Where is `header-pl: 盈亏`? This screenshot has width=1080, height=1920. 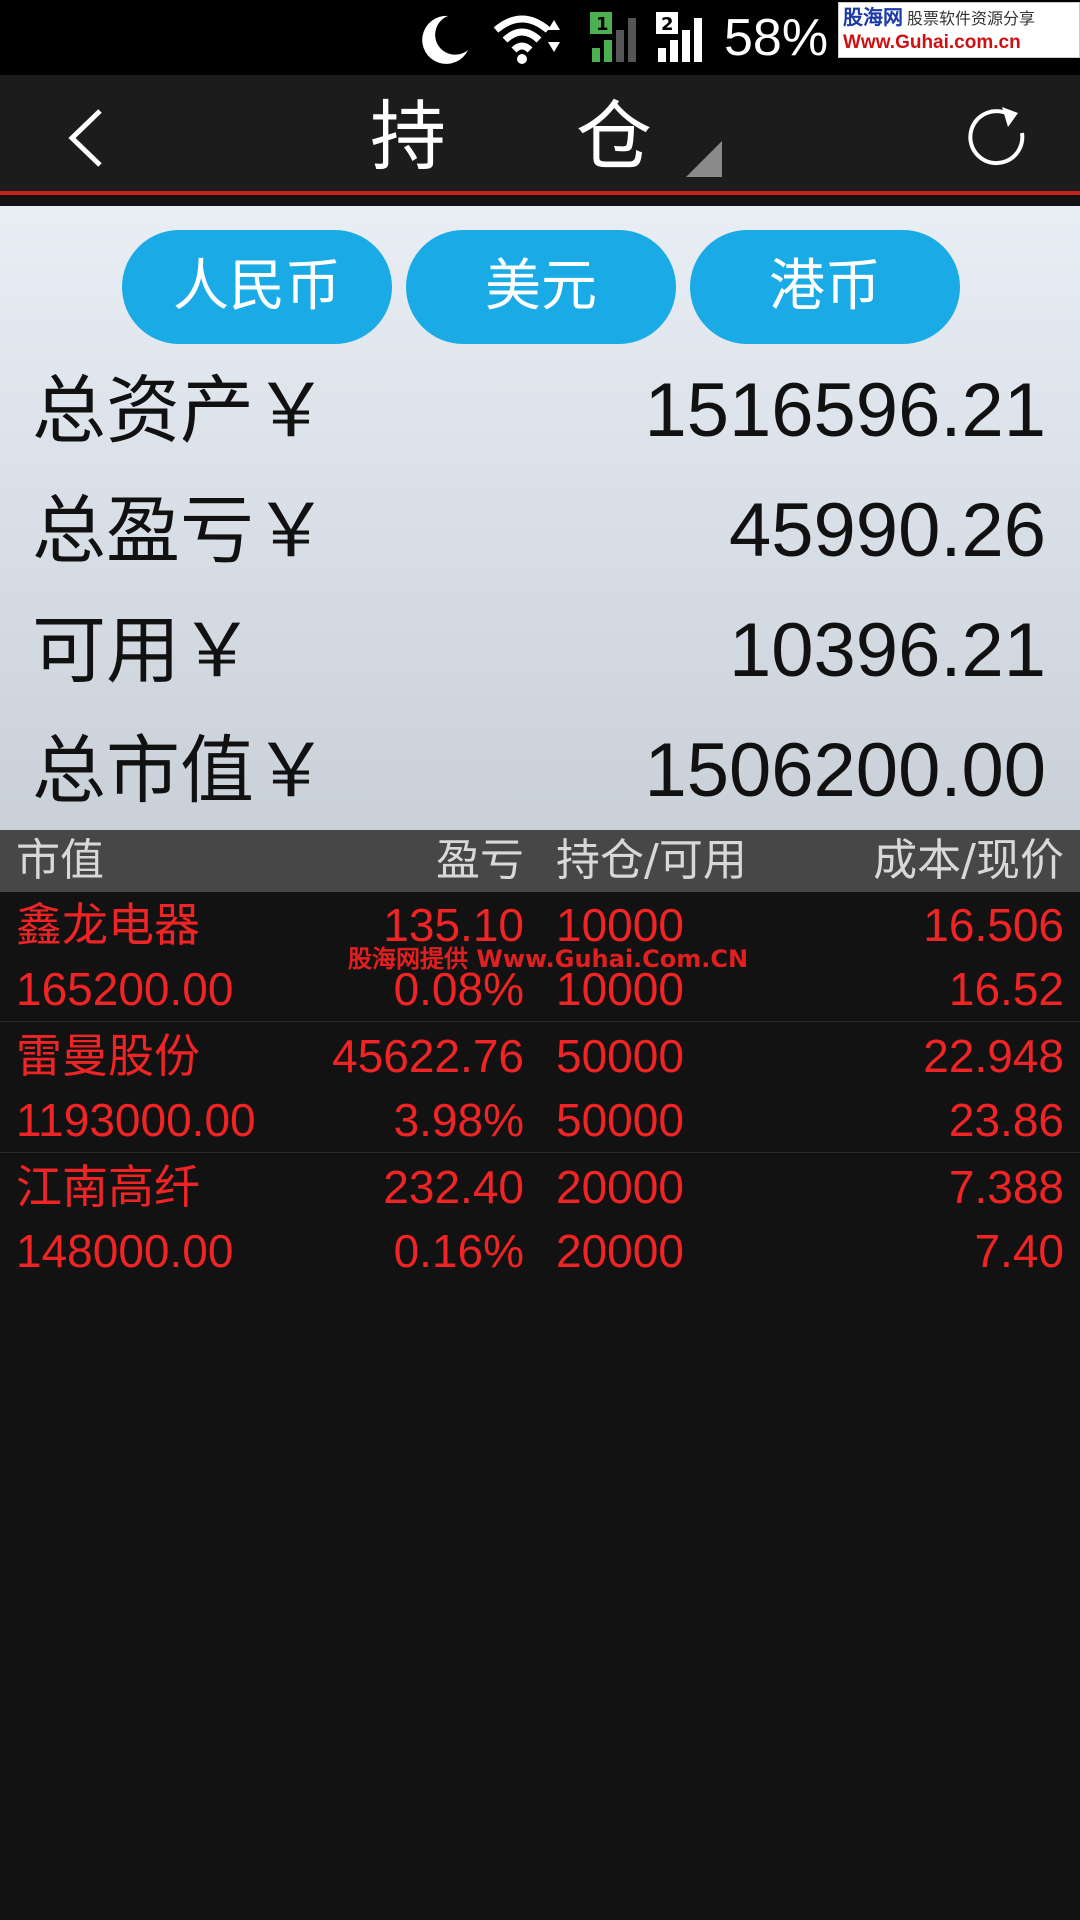
header-pl: 盈亏 is located at coordinates (480, 860).